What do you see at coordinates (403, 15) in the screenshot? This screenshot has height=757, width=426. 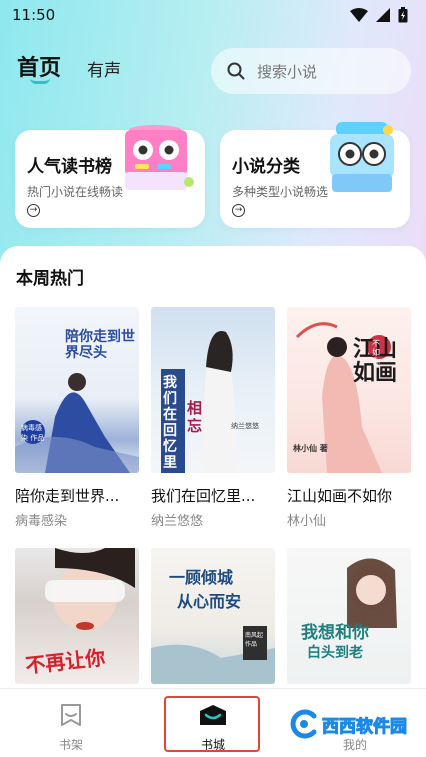 I see `battery-icon` at bounding box center [403, 15].